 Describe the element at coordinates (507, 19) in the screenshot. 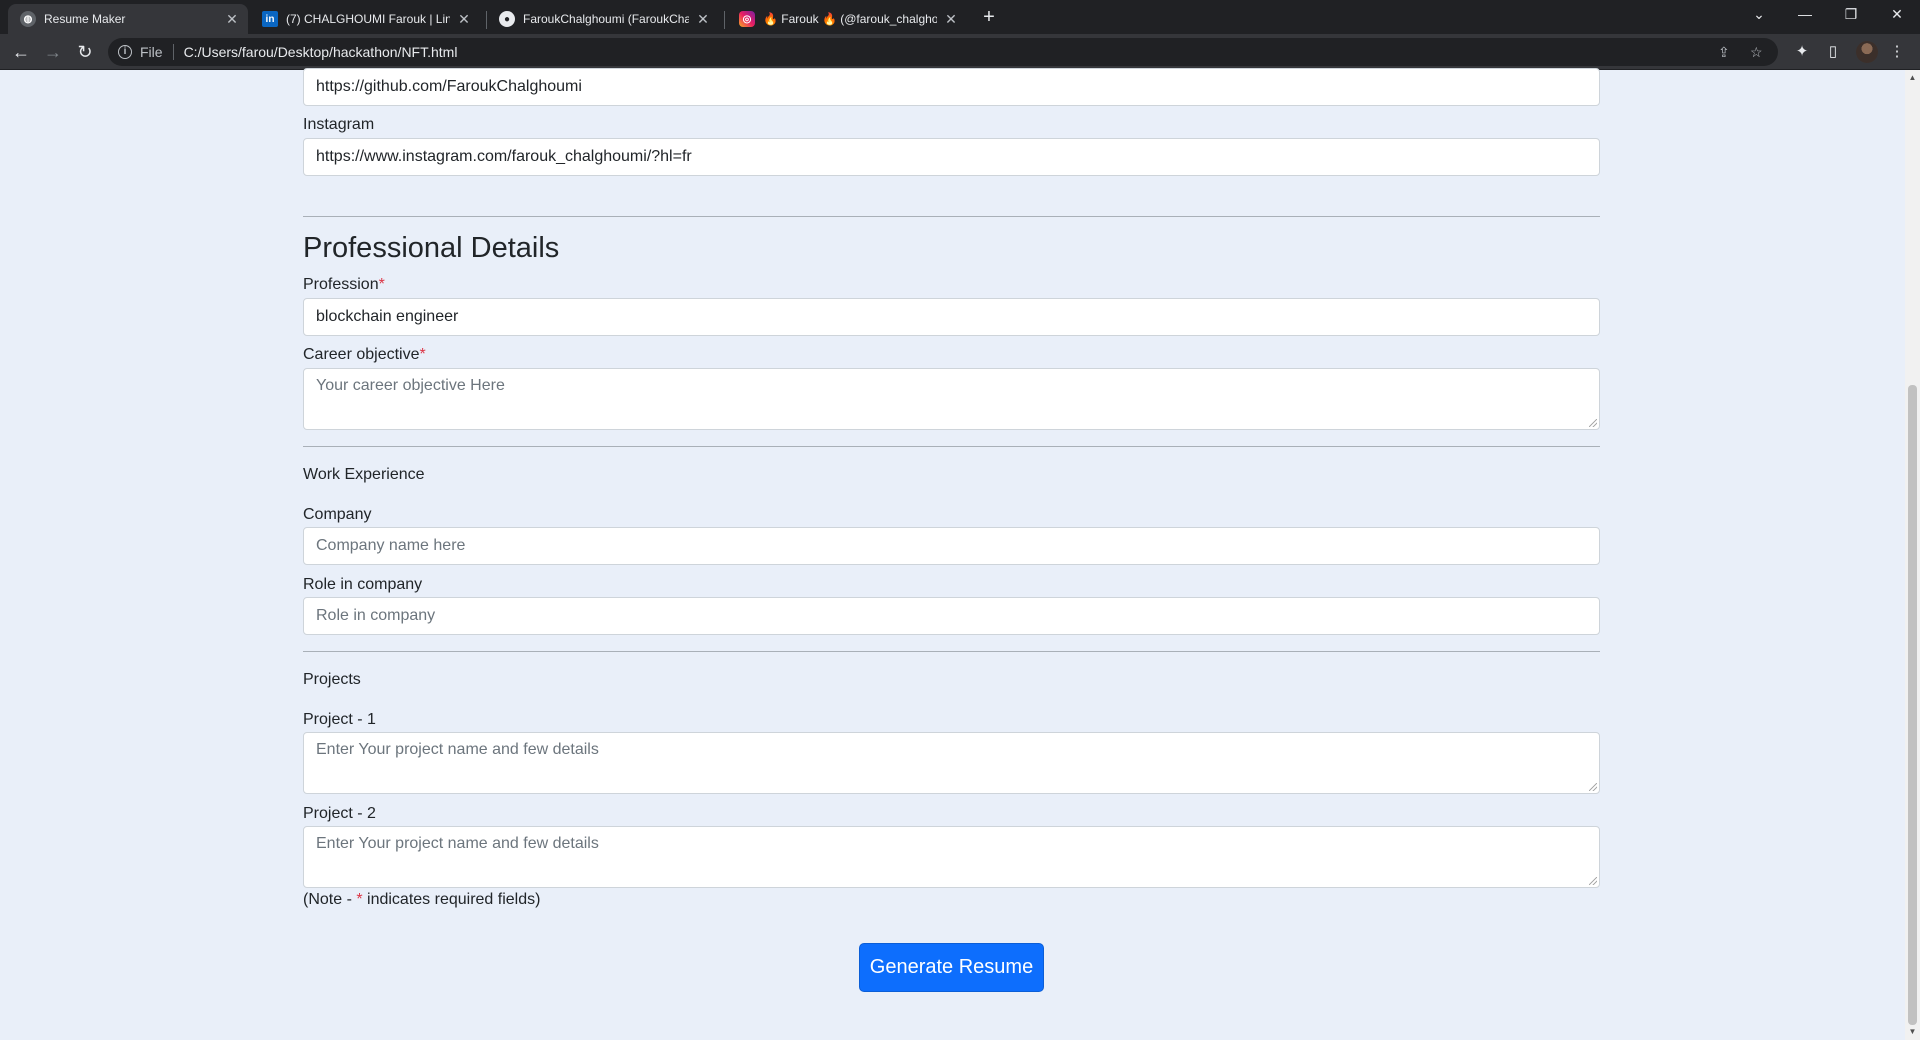

I see `github-icon: ●` at that location.